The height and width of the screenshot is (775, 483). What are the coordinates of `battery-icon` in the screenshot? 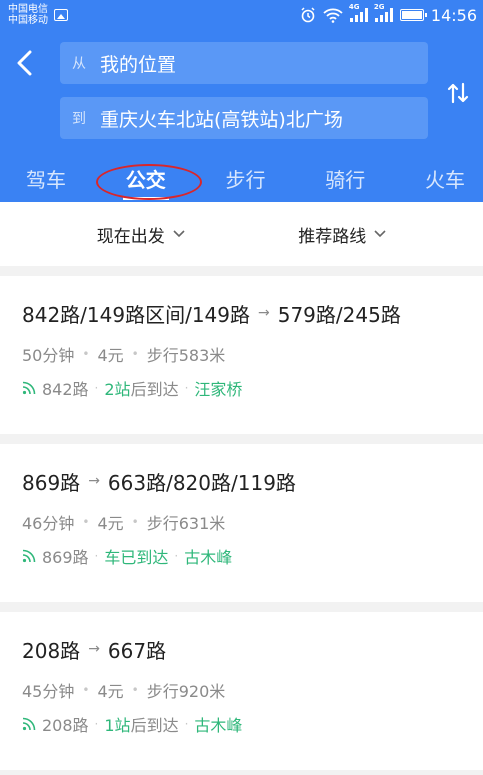 It's located at (413, 15).